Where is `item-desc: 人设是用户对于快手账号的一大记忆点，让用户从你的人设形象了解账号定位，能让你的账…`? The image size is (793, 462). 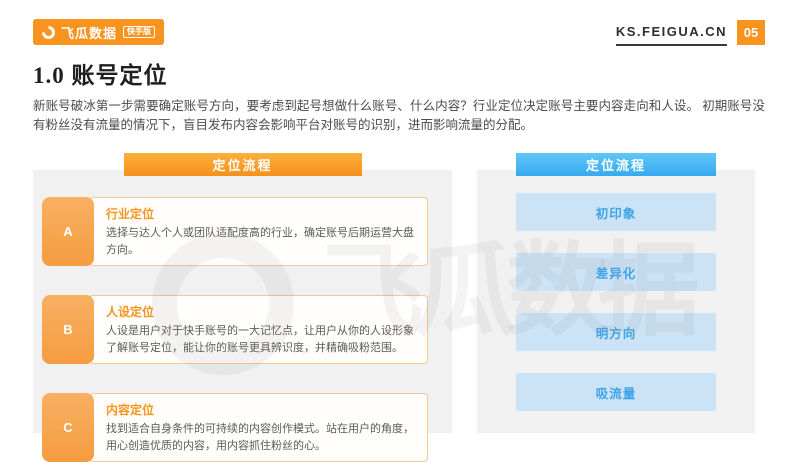 item-desc: 人设是用户对于快手账号的一大记忆点，让用户从你的人设形象了解账号定位，能让你的账… is located at coordinates (260, 339).